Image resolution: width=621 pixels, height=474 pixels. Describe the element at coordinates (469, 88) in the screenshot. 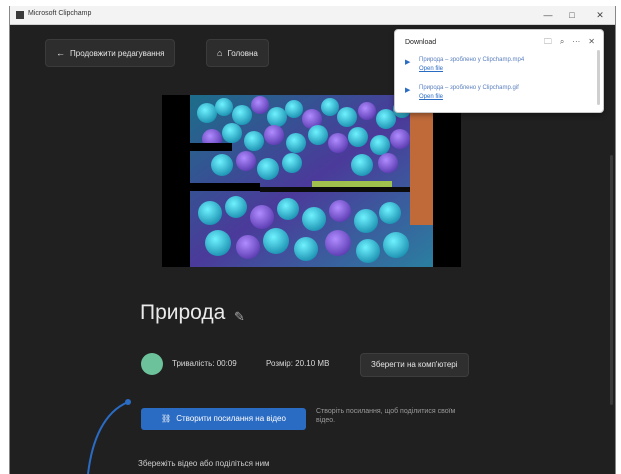

I see `download-file-name: Природа – зроблено у Clipchamp.gif` at that location.